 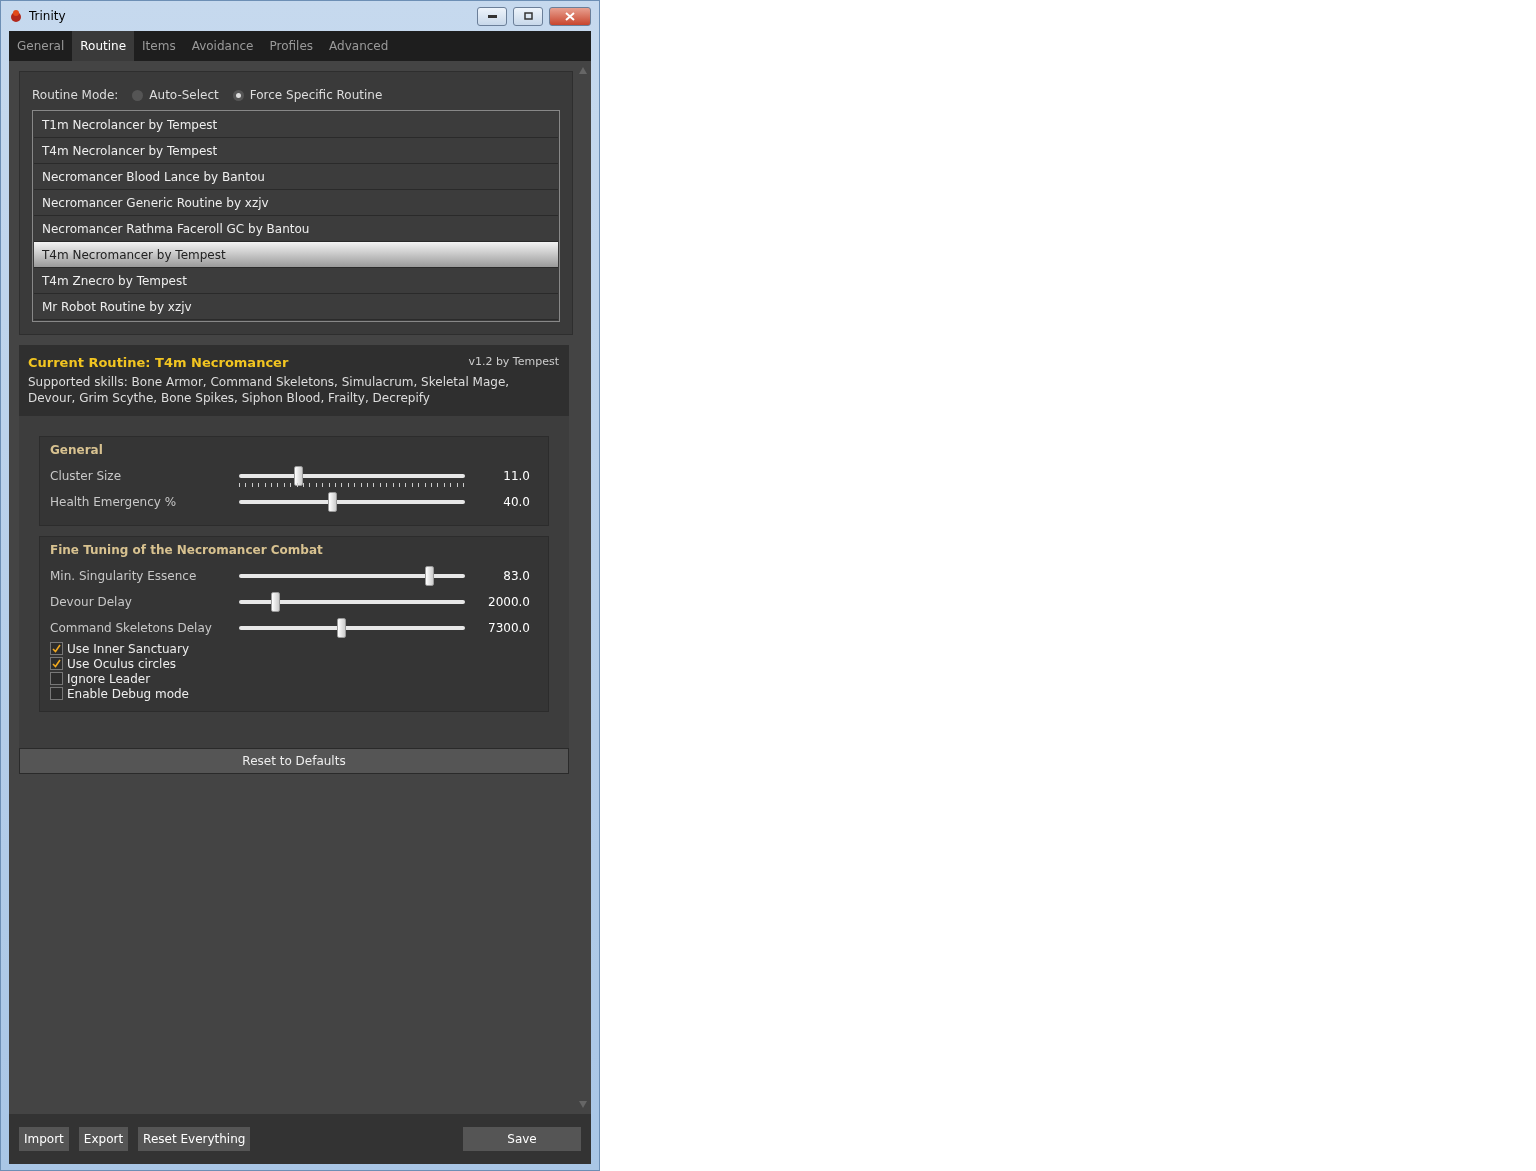 I want to click on window-title: Trinity, so click(x=48, y=16).